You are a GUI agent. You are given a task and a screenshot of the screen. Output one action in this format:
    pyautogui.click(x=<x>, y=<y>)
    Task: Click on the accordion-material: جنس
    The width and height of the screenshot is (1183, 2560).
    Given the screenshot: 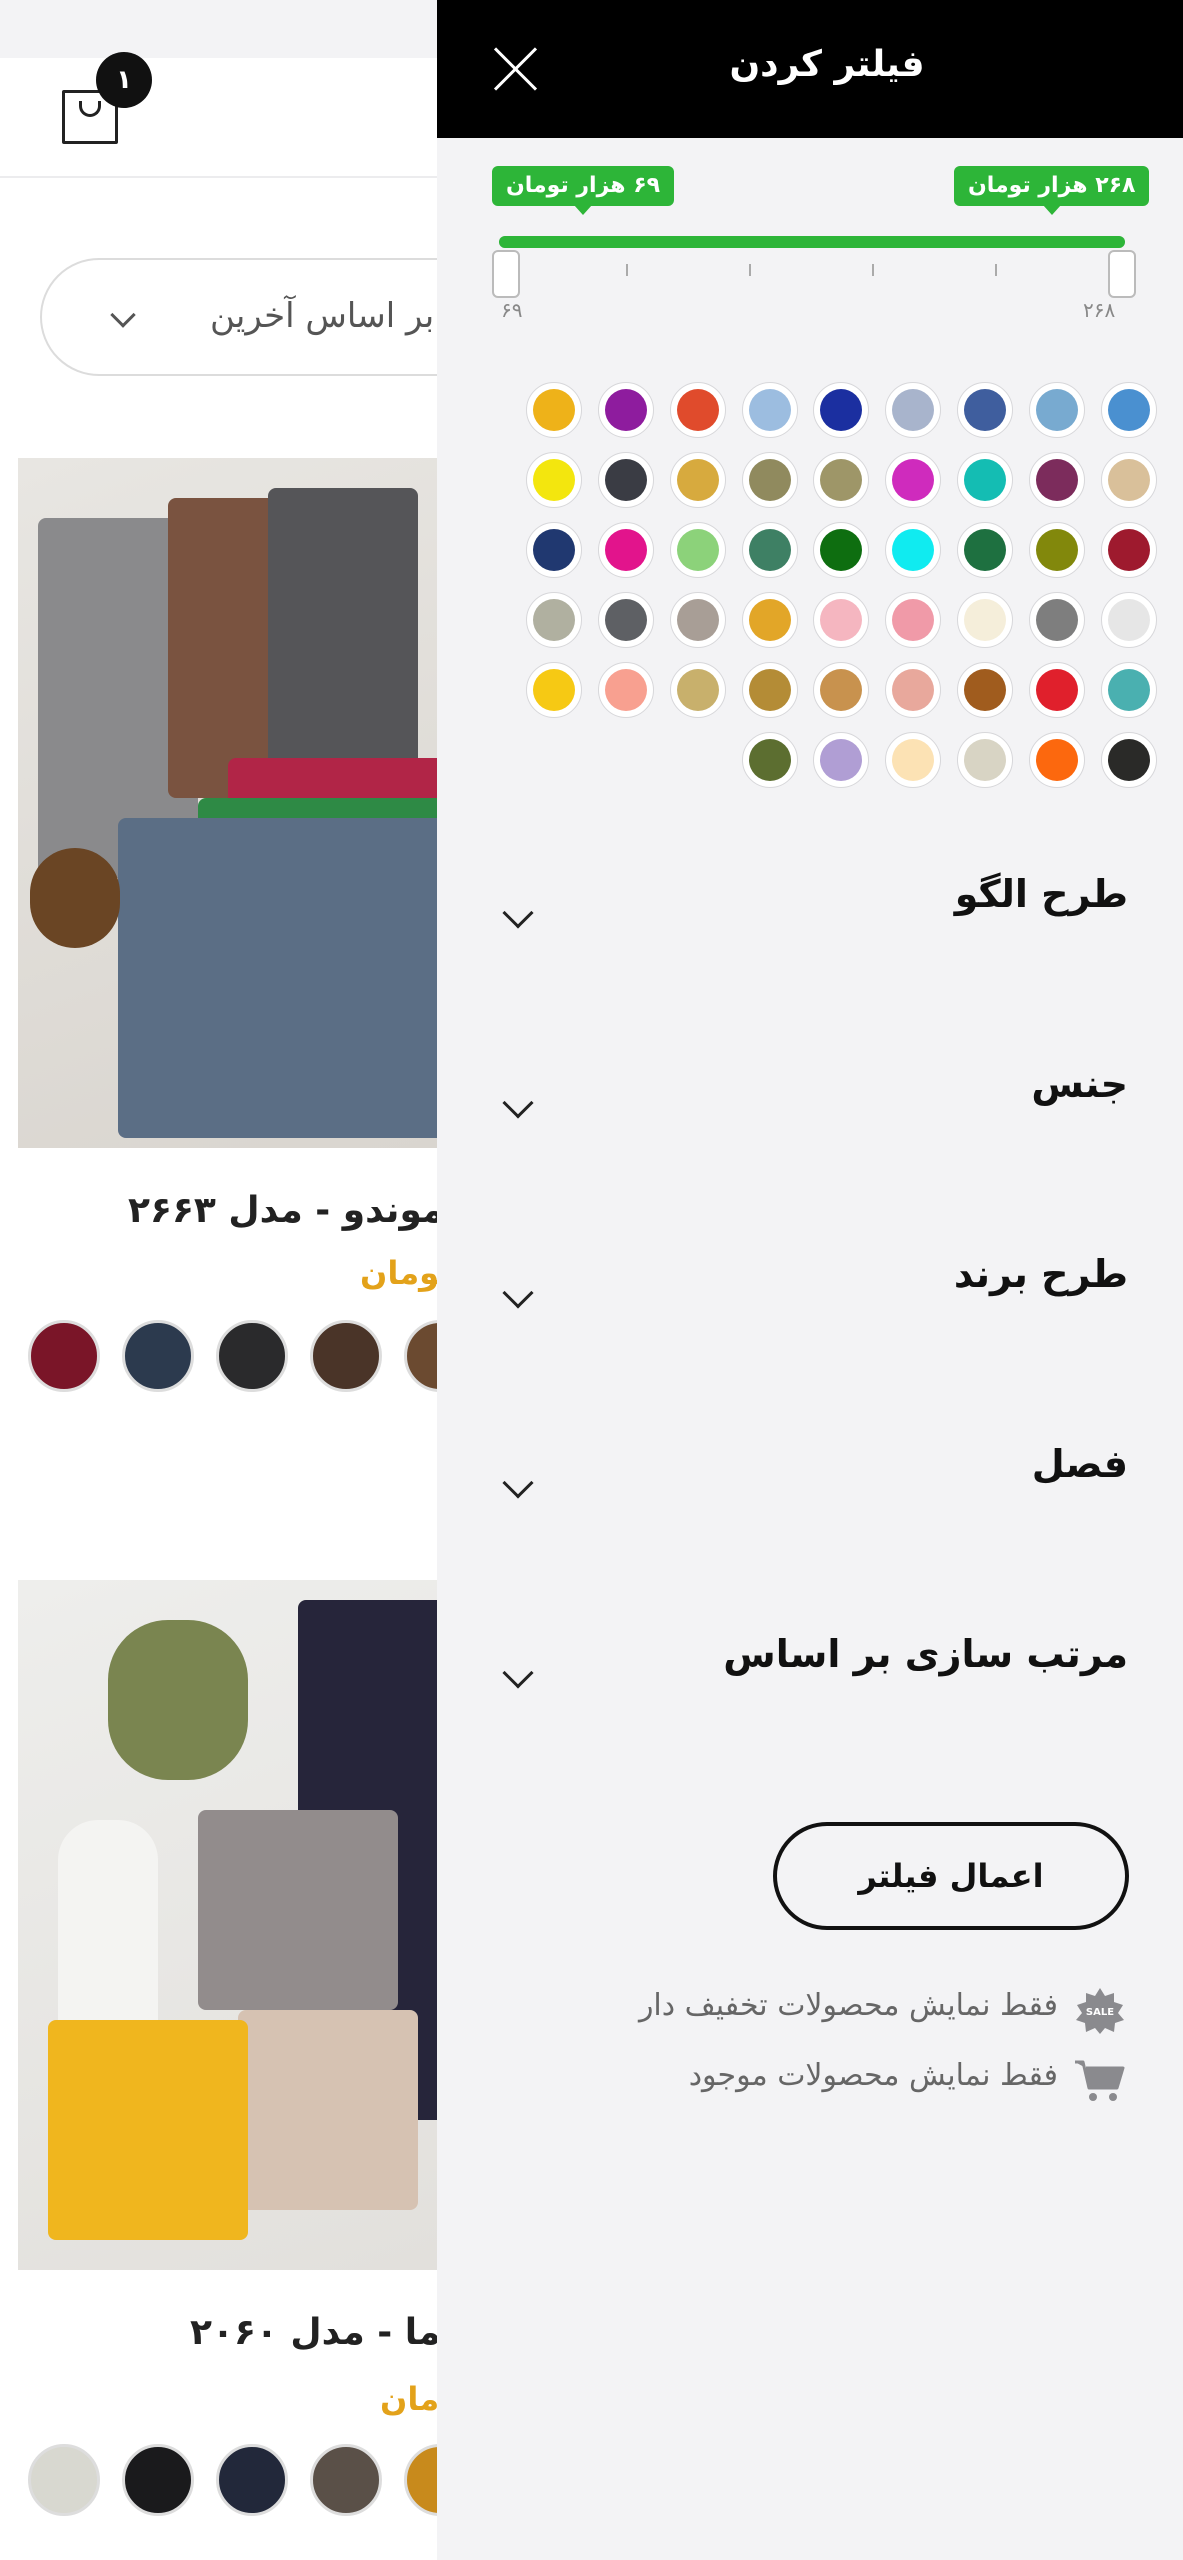 What is the action you would take?
    pyautogui.click(x=810, y=1137)
    